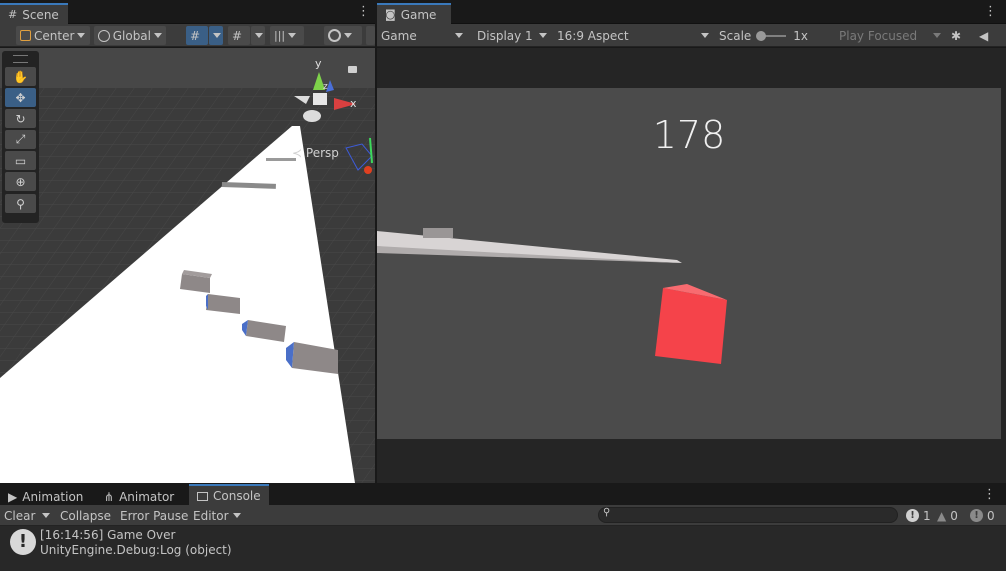  Describe the element at coordinates (947, 515) in the screenshot. I see `warning-filter-toggle: ▲ 0` at that location.